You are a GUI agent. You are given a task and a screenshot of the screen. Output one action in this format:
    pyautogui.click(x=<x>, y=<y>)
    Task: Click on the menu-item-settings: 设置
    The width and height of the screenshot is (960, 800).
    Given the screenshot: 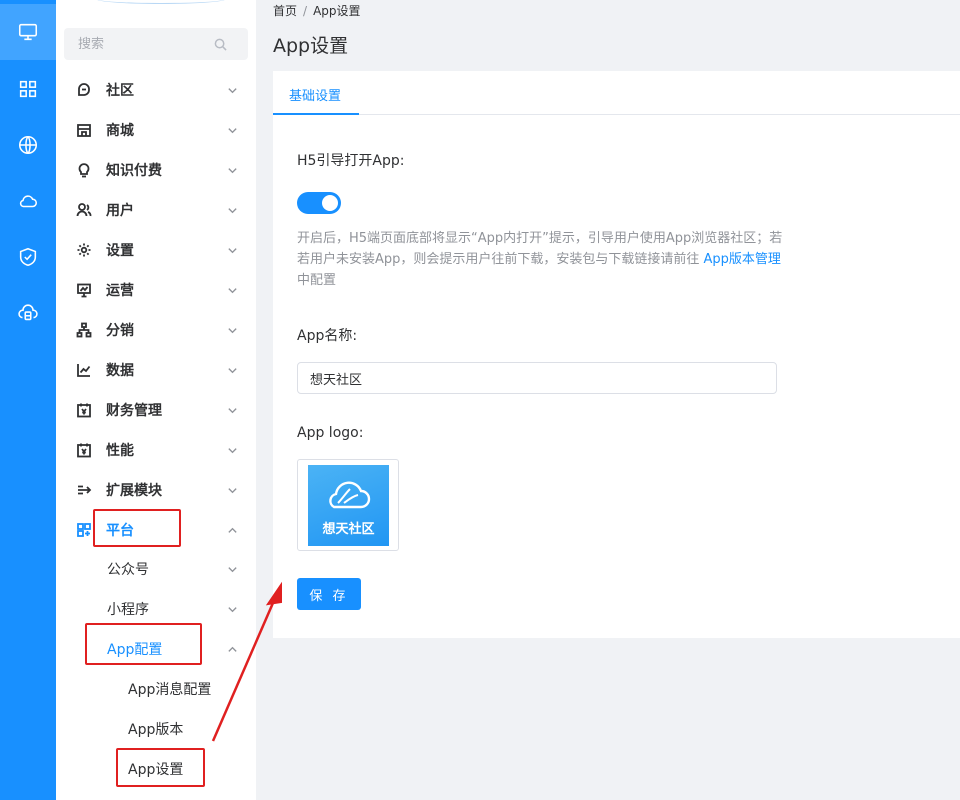 What is the action you would take?
    pyautogui.click(x=156, y=250)
    